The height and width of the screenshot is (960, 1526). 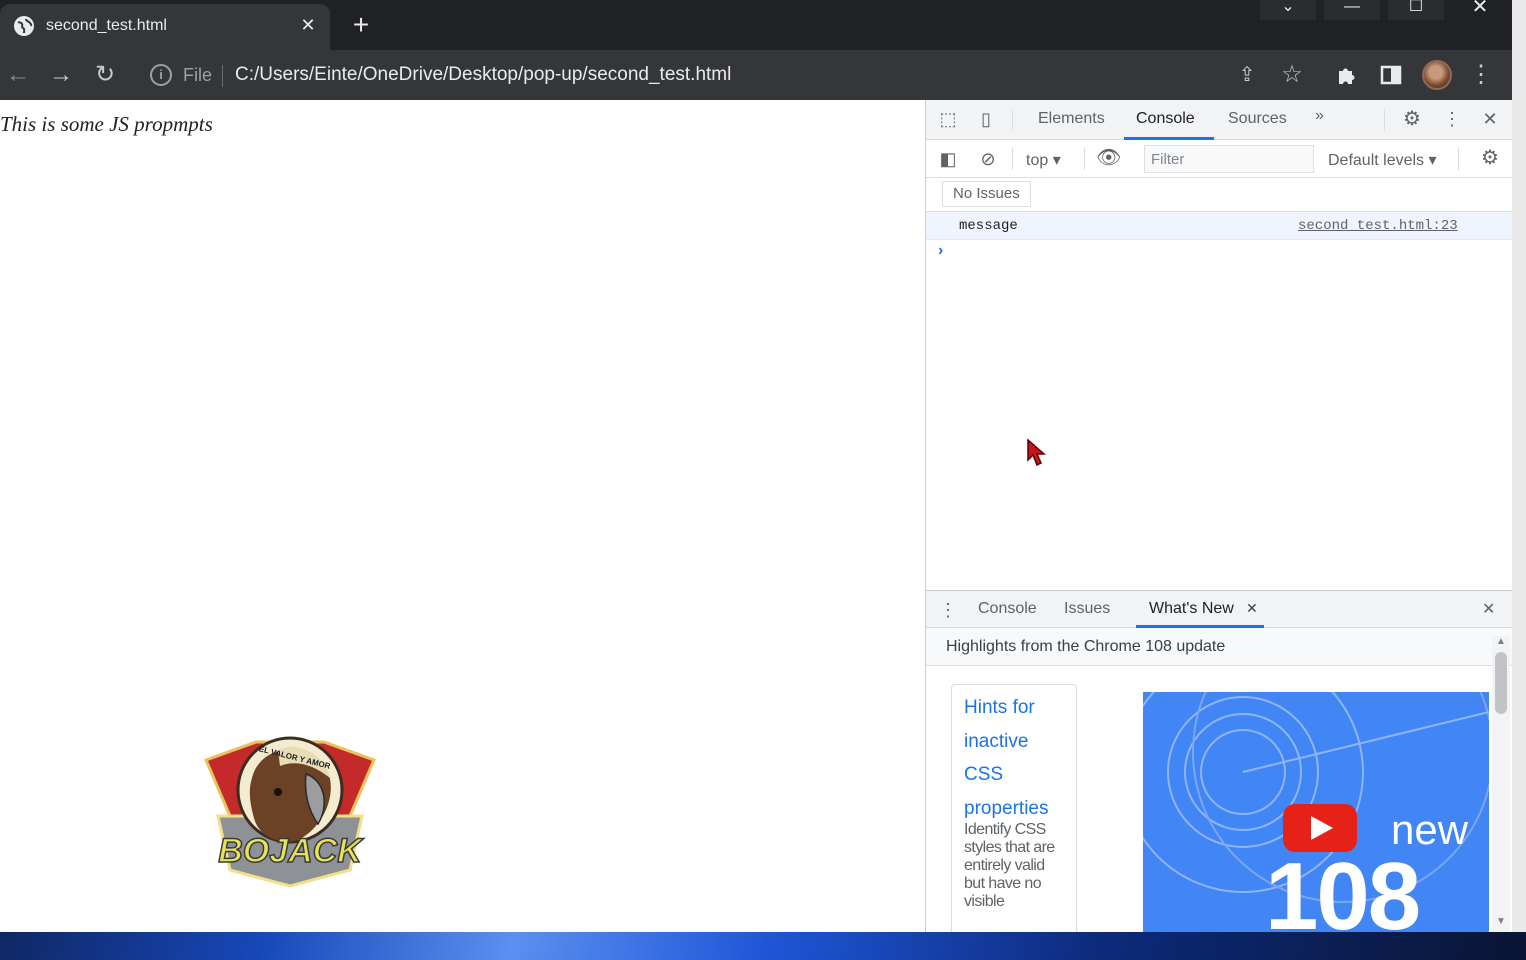 What do you see at coordinates (1247, 75) in the screenshot?
I see `share-icon: ⇪` at bounding box center [1247, 75].